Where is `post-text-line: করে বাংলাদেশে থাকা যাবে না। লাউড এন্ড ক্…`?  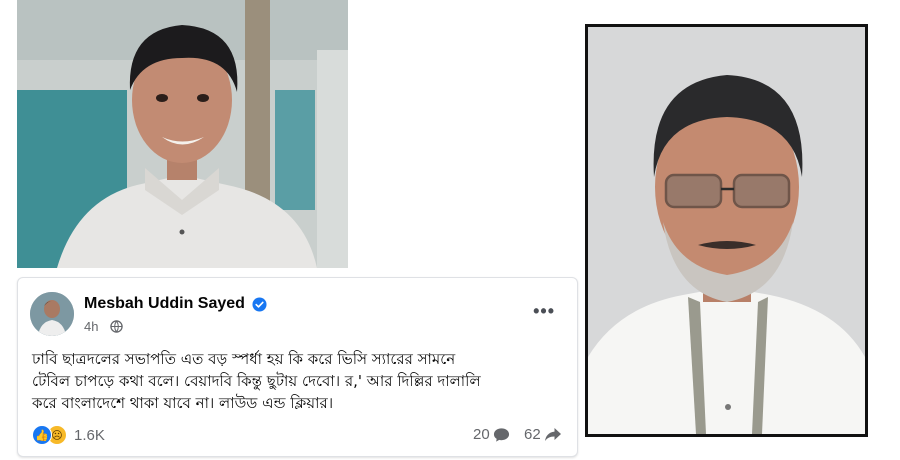 post-text-line: করে বাংলাদেশে থাকা যাবে না। লাউড এন্ড ক্… is located at coordinates (183, 403).